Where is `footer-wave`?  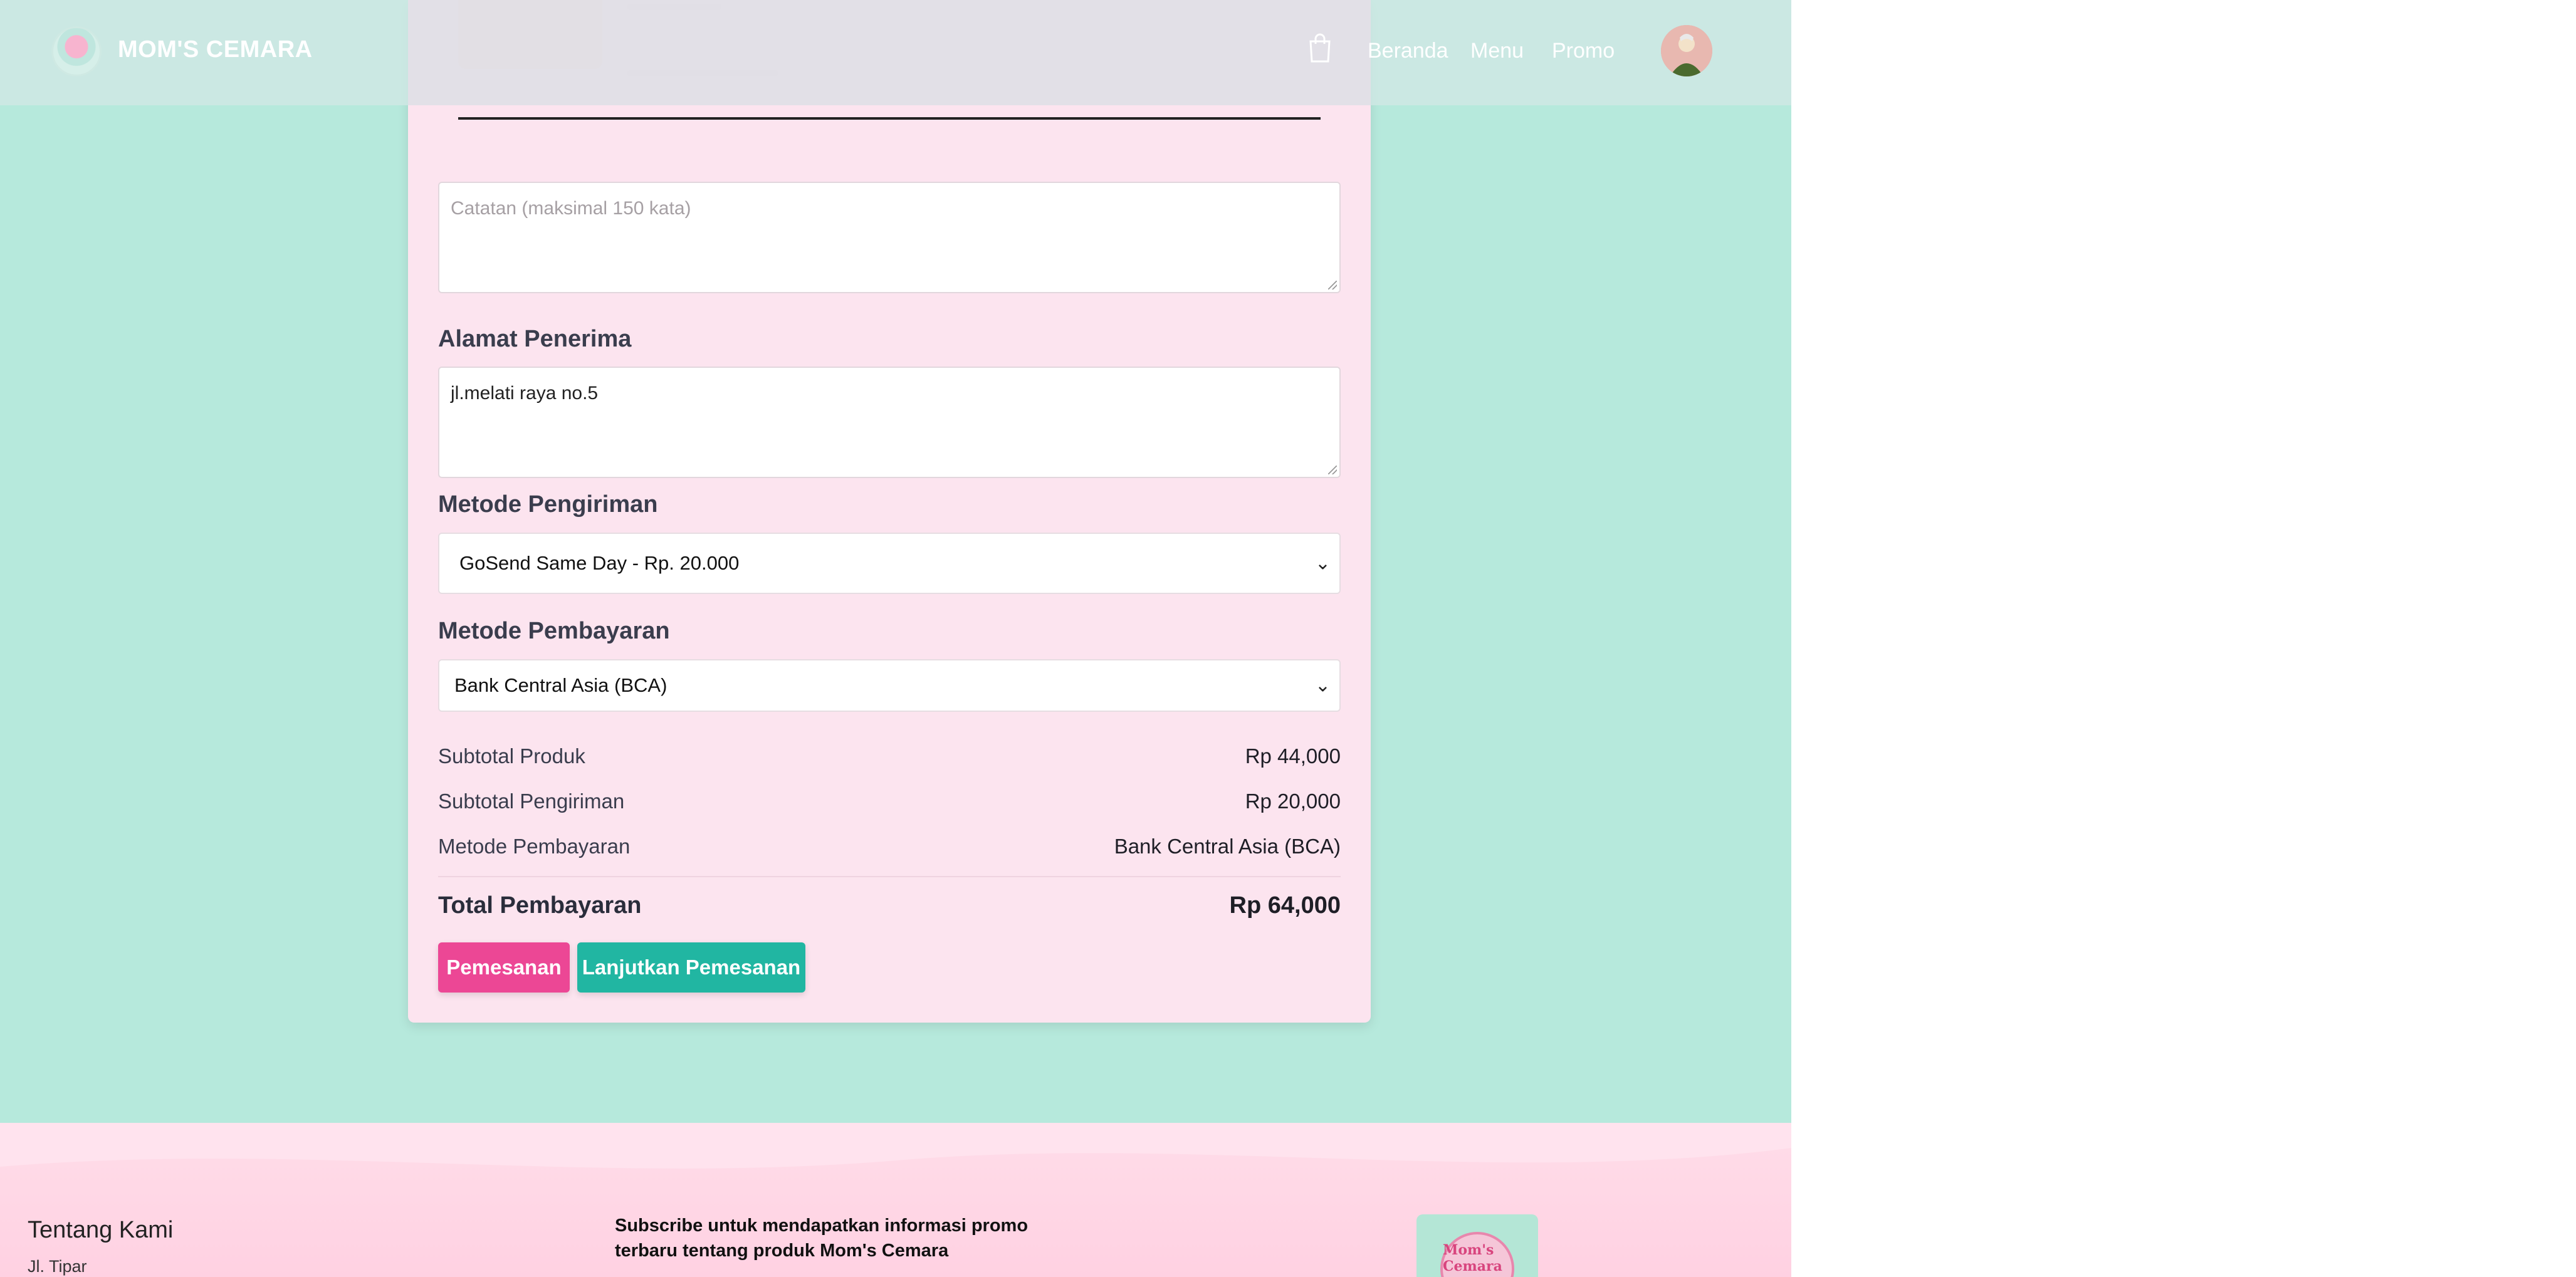 footer-wave is located at coordinates (895, 1146).